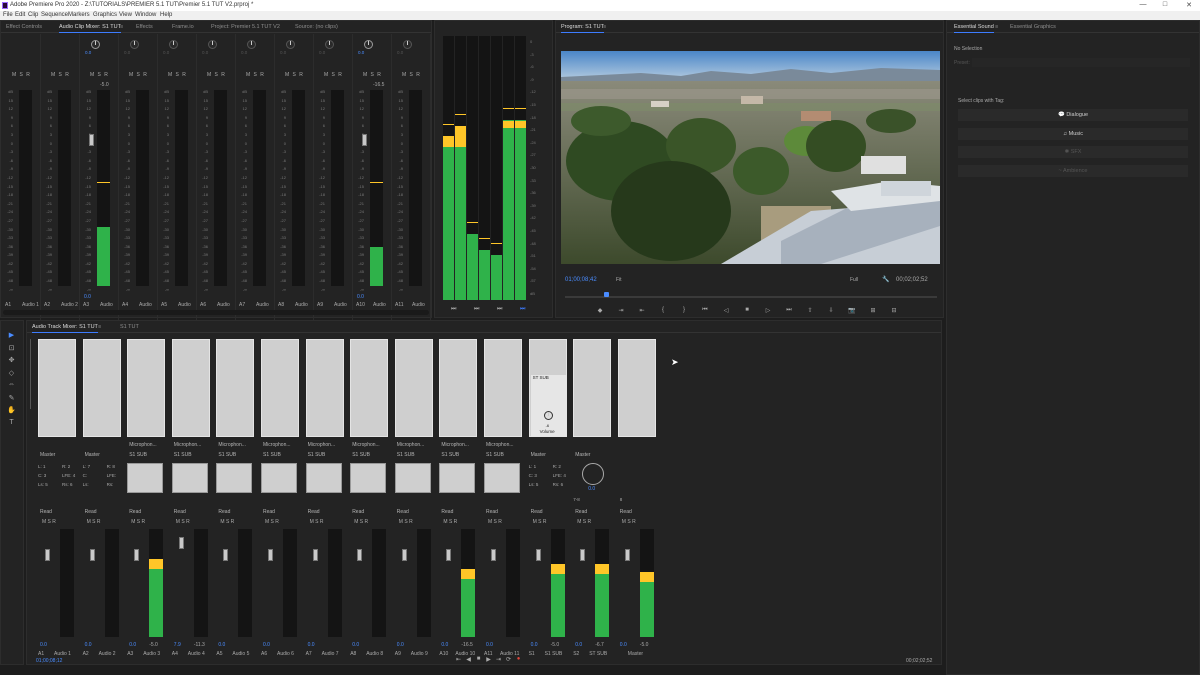 This screenshot has height=675, width=1200. Describe the element at coordinates (24, 27) in the screenshot. I see `tab-effect-controls: Effect Controls` at that location.